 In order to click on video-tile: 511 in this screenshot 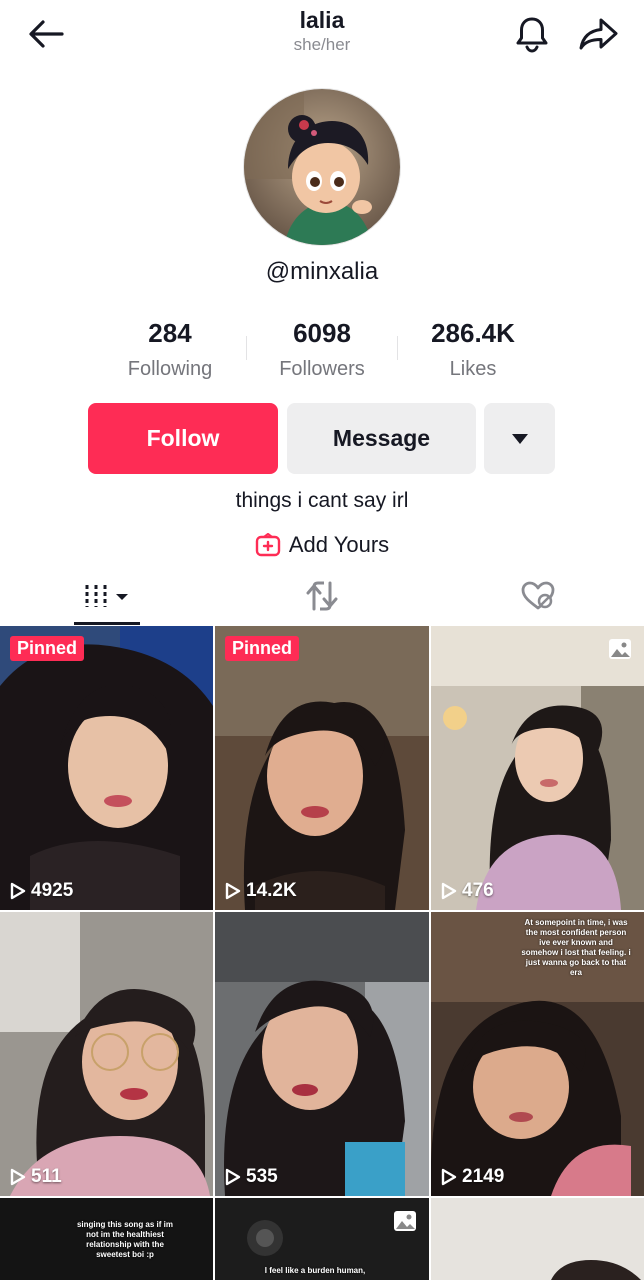, I will do `click(106, 1054)`.